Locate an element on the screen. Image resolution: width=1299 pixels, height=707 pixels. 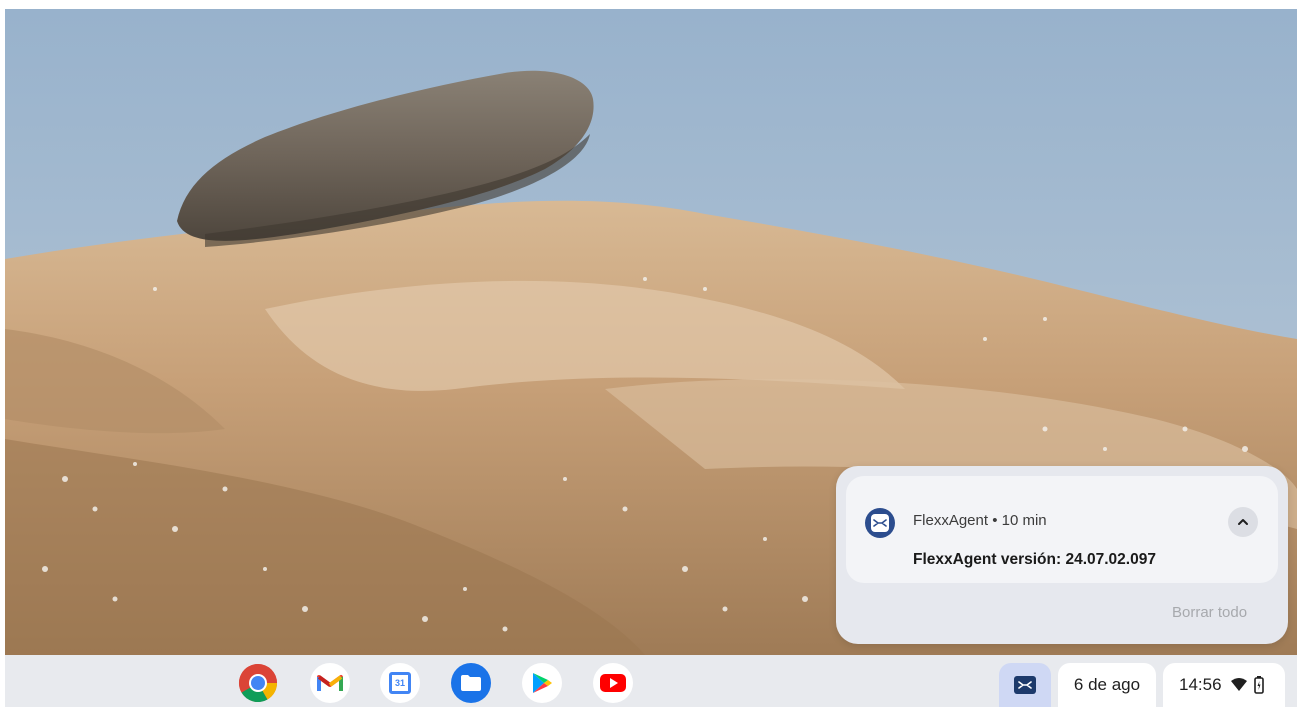
clear-all-button: Borrar todo is located at coordinates (1209, 612).